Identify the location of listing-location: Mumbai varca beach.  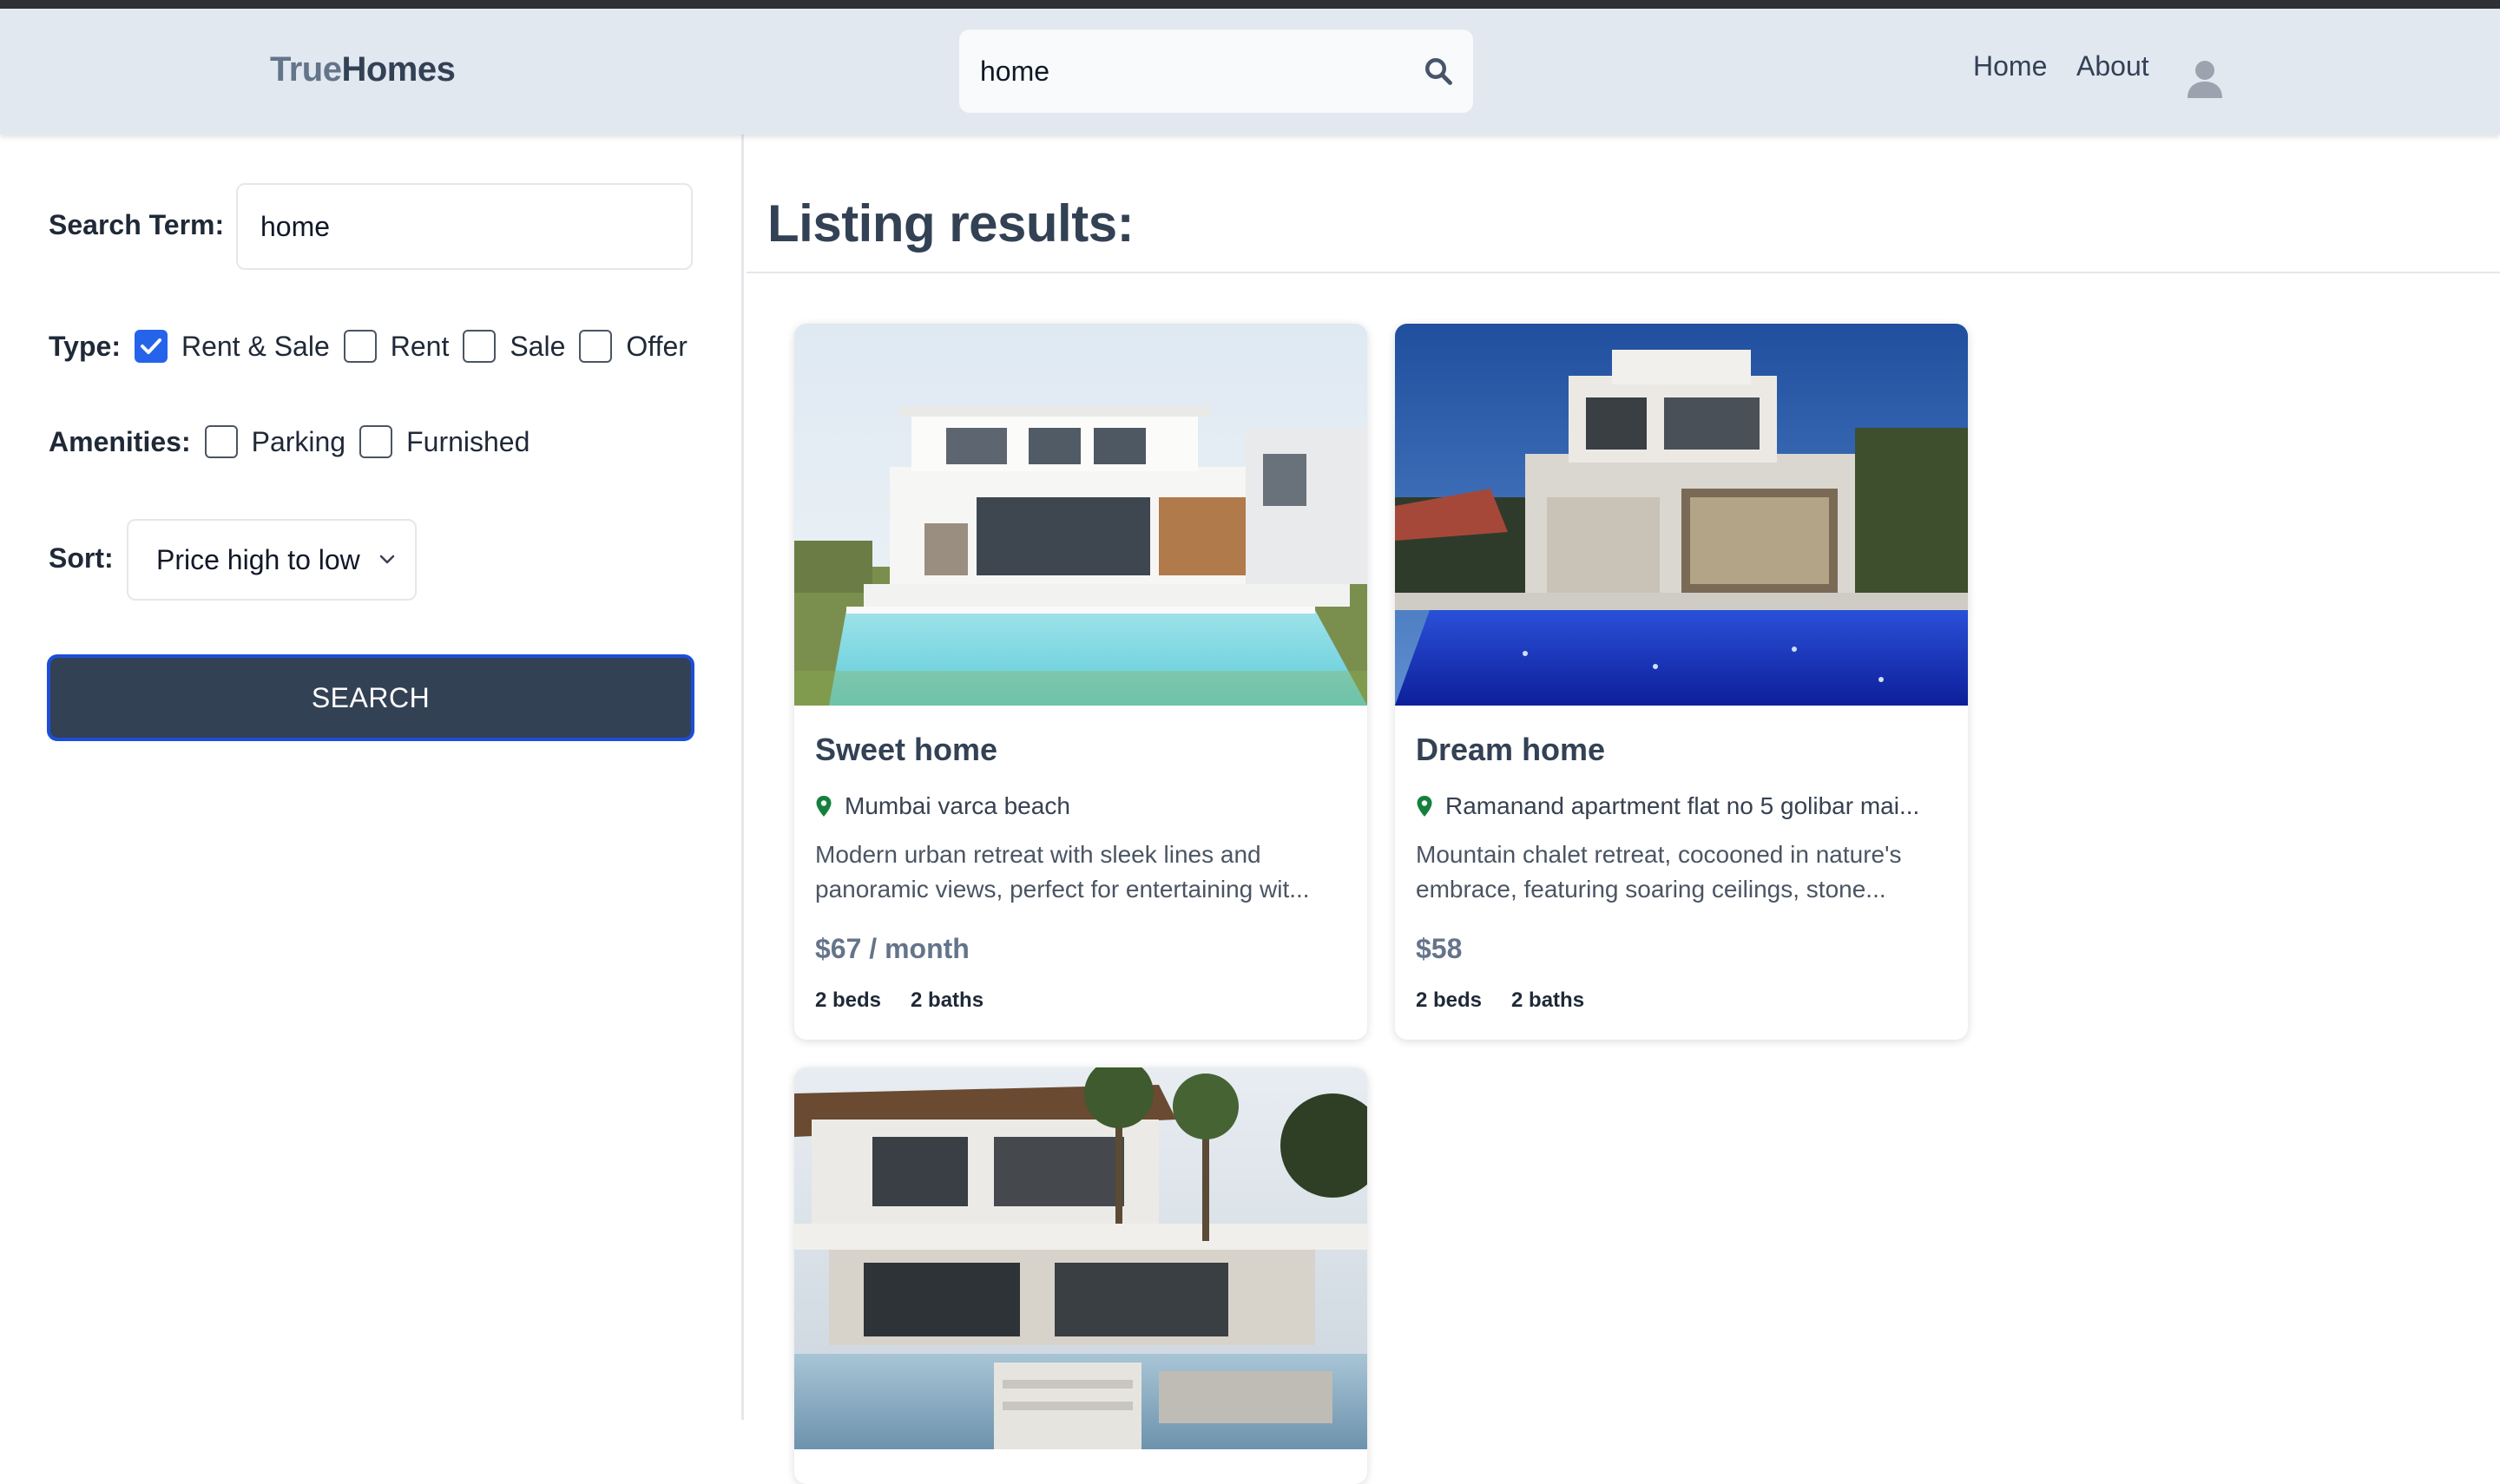
(942, 806).